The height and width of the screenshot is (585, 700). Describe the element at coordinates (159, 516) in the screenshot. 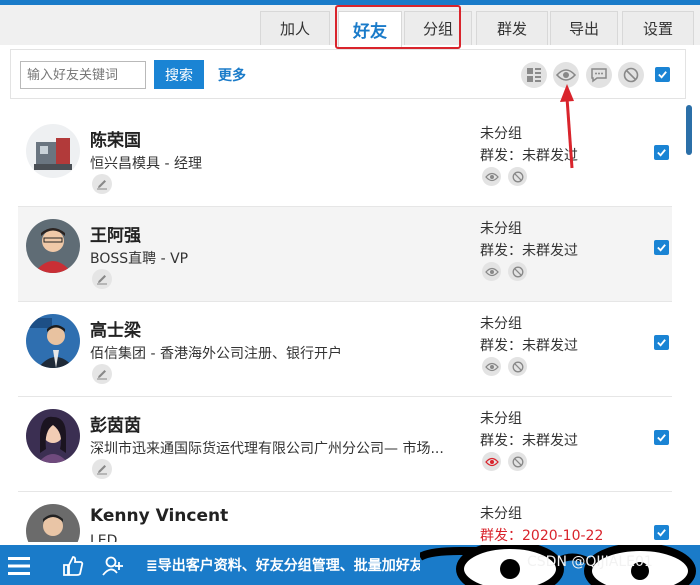

I see `friend-name: Kenny Vincent` at that location.